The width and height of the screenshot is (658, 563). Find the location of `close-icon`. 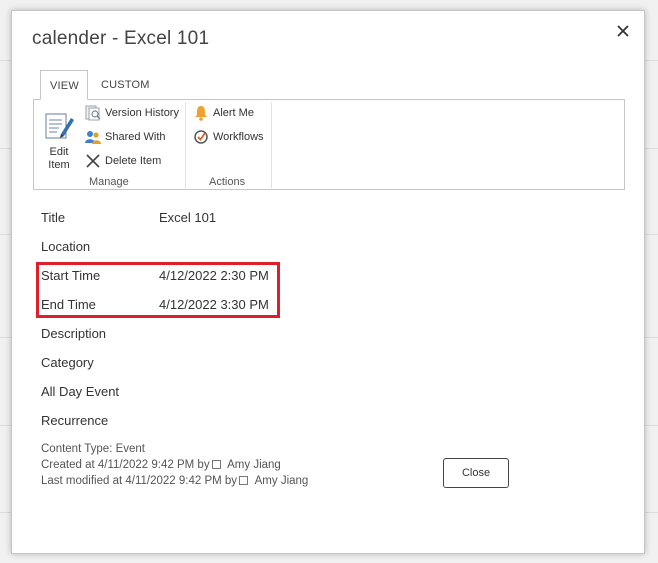

close-icon is located at coordinates (623, 31).